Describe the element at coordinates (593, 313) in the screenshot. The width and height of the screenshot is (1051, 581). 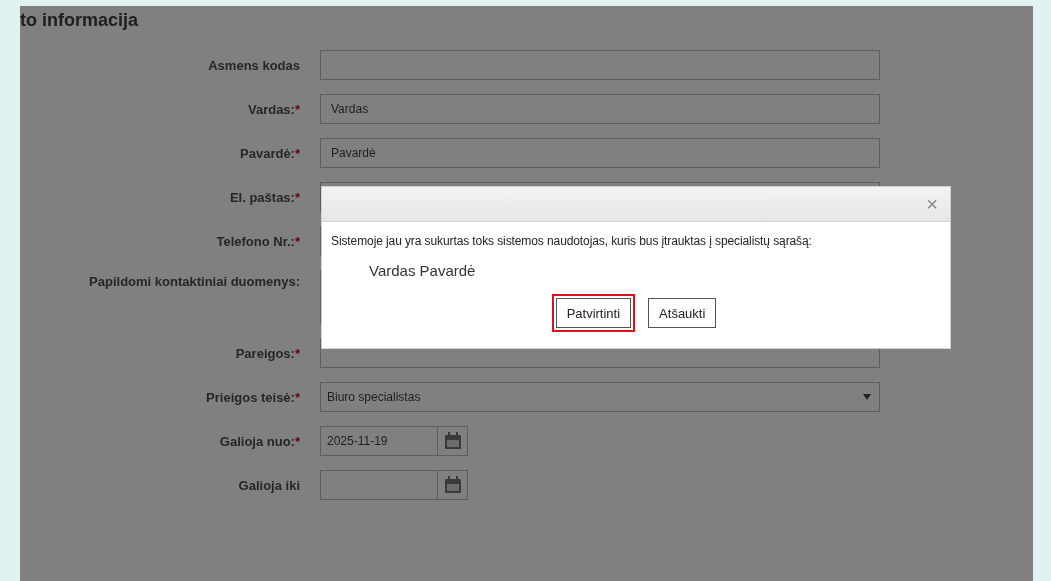
I see `dialog-button: Patvirtinti` at that location.